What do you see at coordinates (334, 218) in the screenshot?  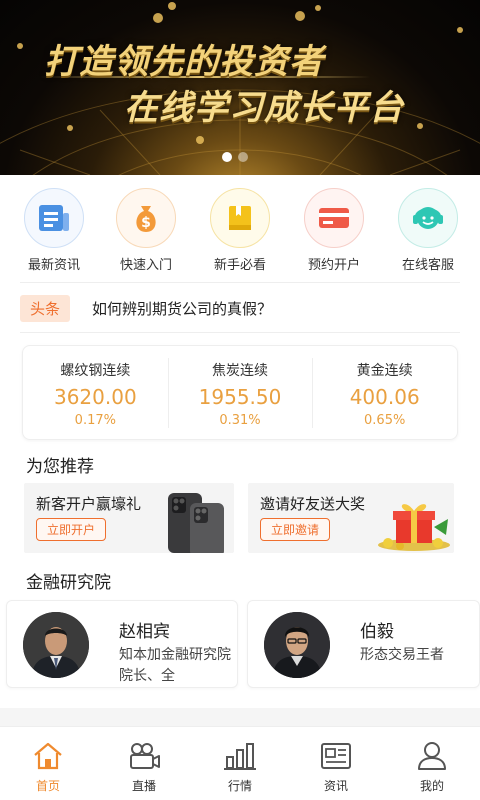 I see `card-icon` at bounding box center [334, 218].